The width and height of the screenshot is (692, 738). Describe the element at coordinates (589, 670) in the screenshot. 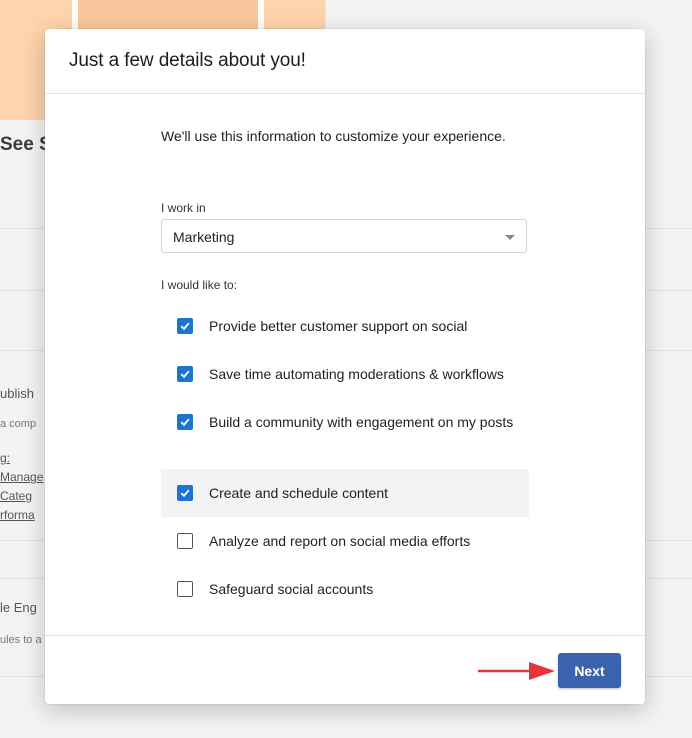

I see `next-button: Next` at that location.